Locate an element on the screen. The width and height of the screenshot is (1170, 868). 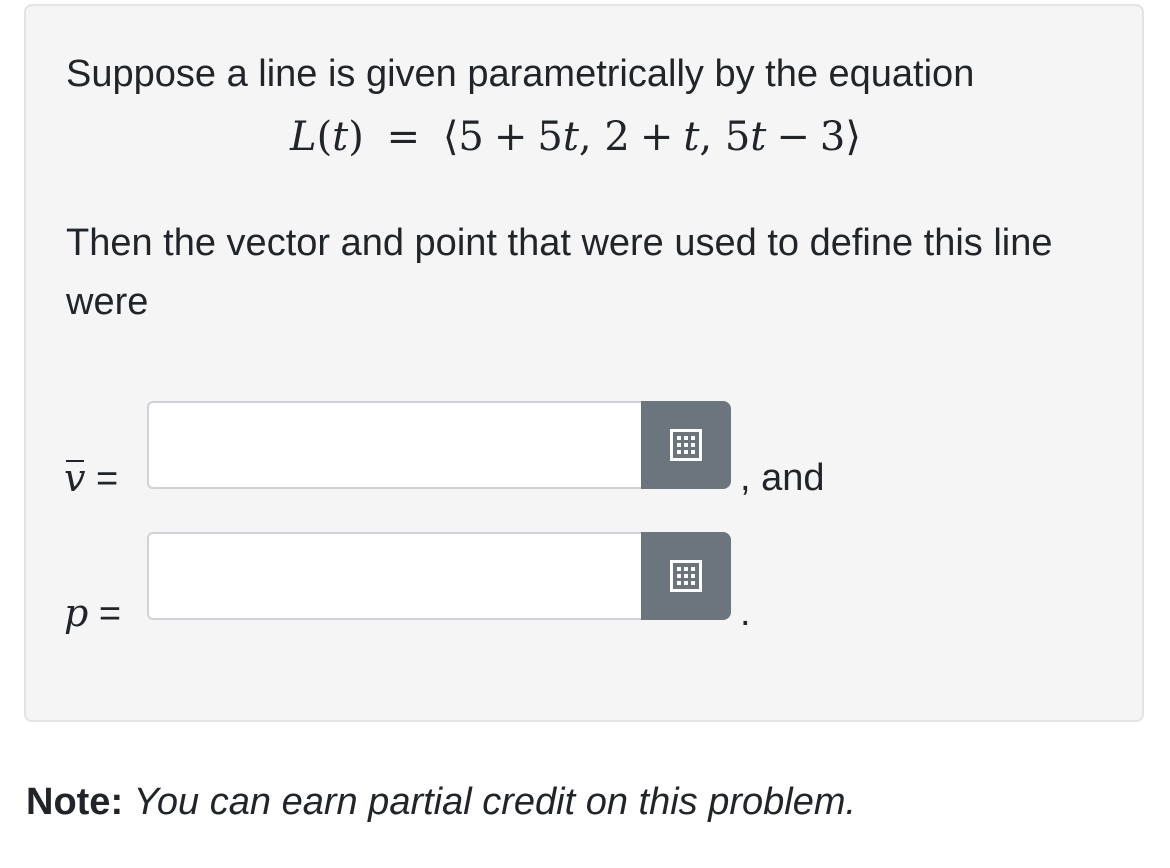
vector-label: v = is located at coordinates (91, 478).